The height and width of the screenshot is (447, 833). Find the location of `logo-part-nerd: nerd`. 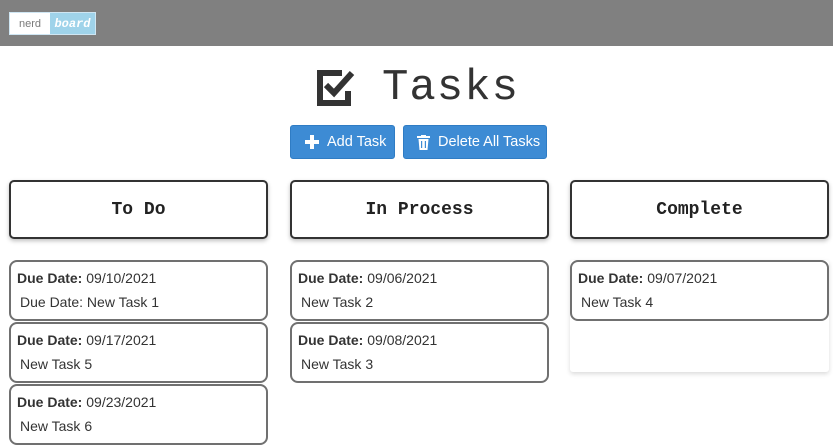

logo-part-nerd: nerd is located at coordinates (30, 23).